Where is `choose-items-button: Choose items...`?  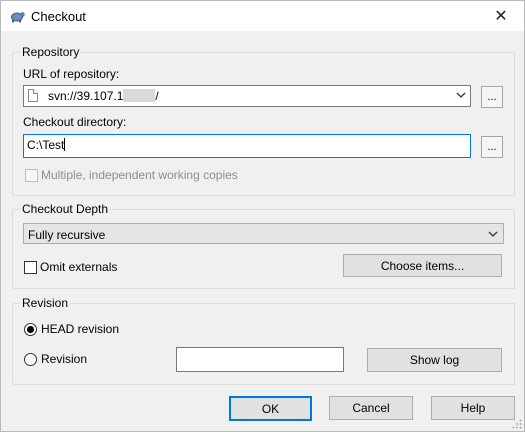
choose-items-button: Choose items... is located at coordinates (422, 265).